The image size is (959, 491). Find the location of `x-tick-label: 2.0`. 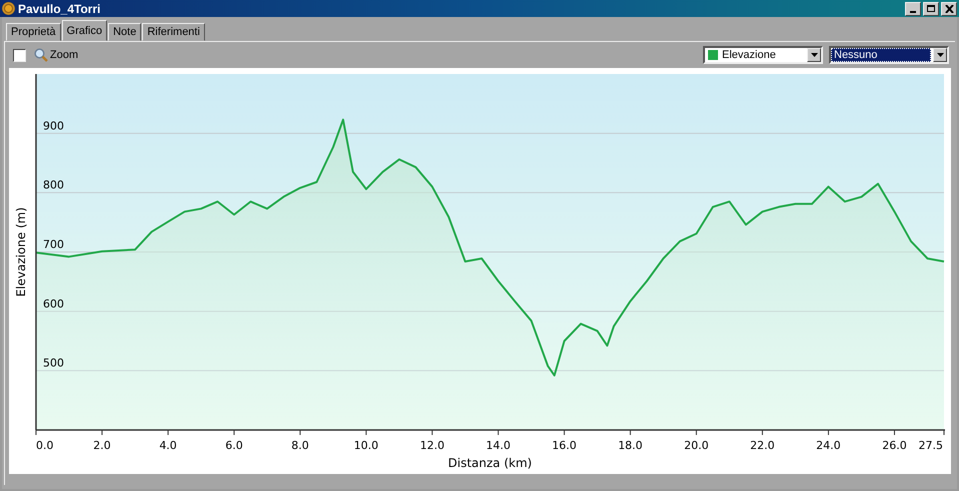

x-tick-label: 2.0 is located at coordinates (102, 445).